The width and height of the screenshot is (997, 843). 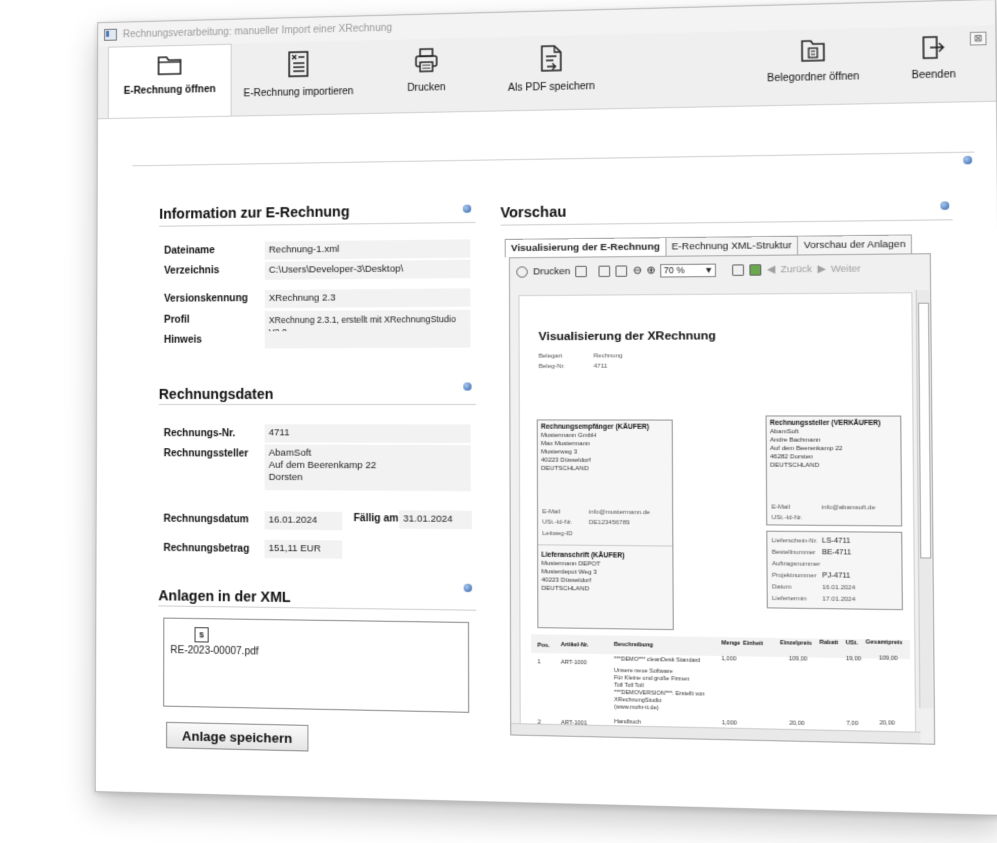 I want to click on open-folder-label: Belegordner öffnen, so click(x=813, y=78).